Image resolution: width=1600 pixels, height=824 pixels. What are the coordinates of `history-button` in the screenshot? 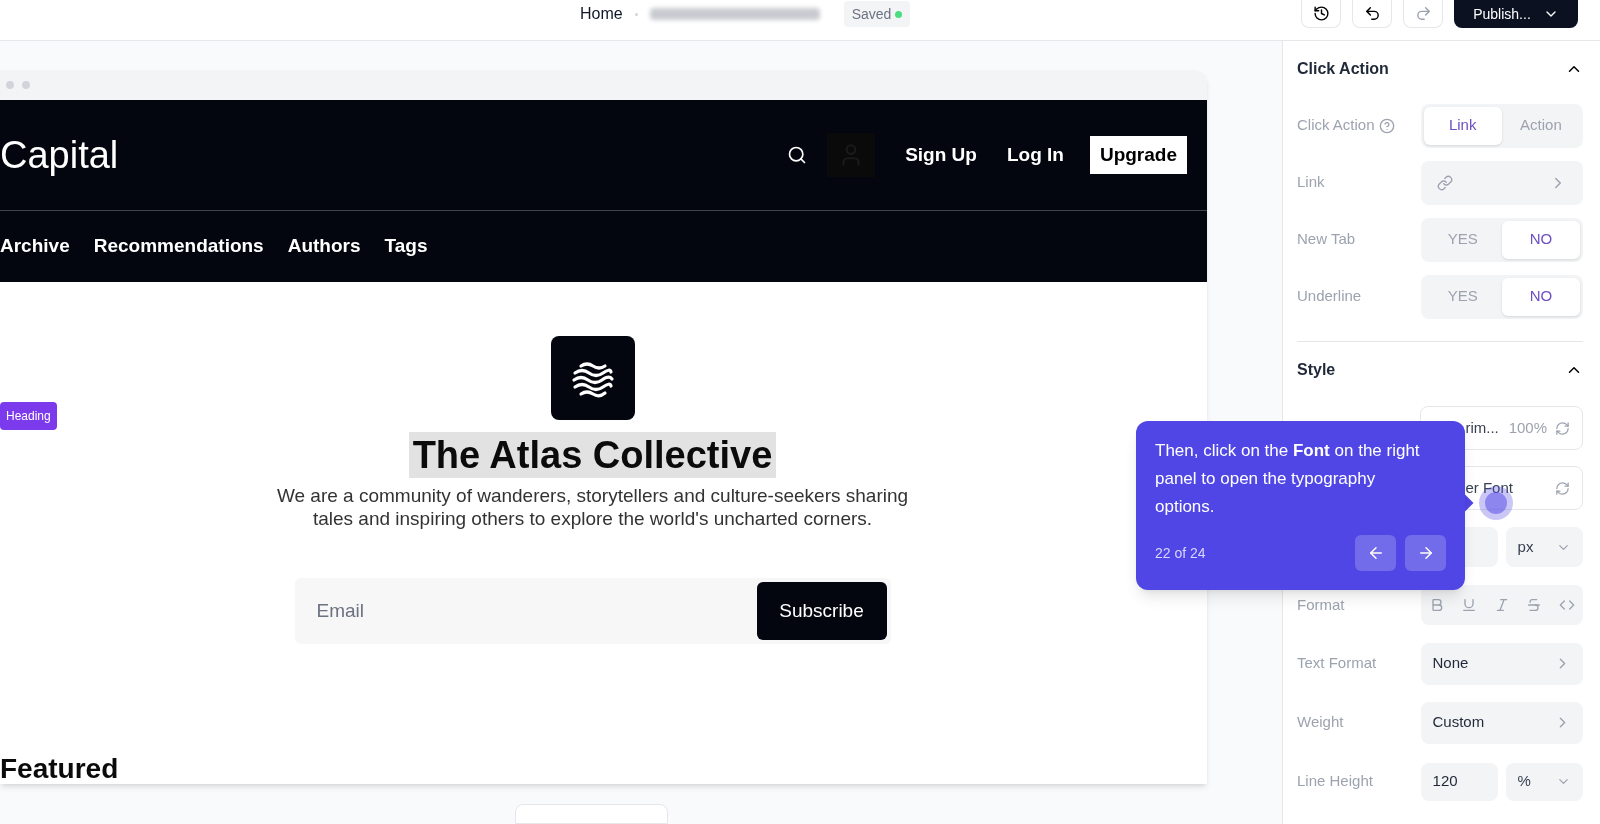 It's located at (1321, 14).